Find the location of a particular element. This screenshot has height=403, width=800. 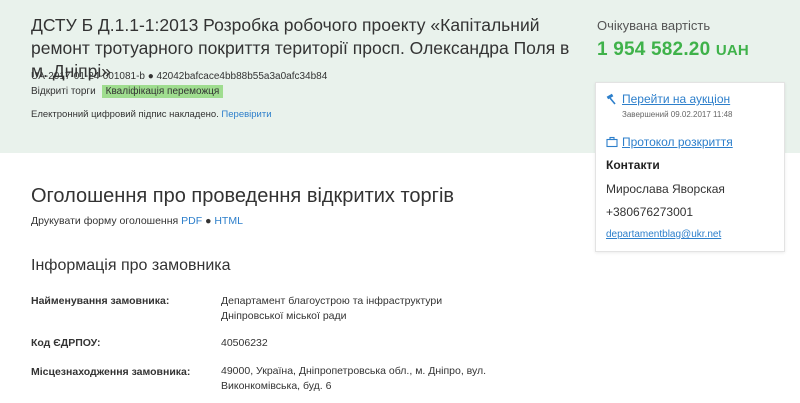

print-html-link: HTML is located at coordinates (228, 221).